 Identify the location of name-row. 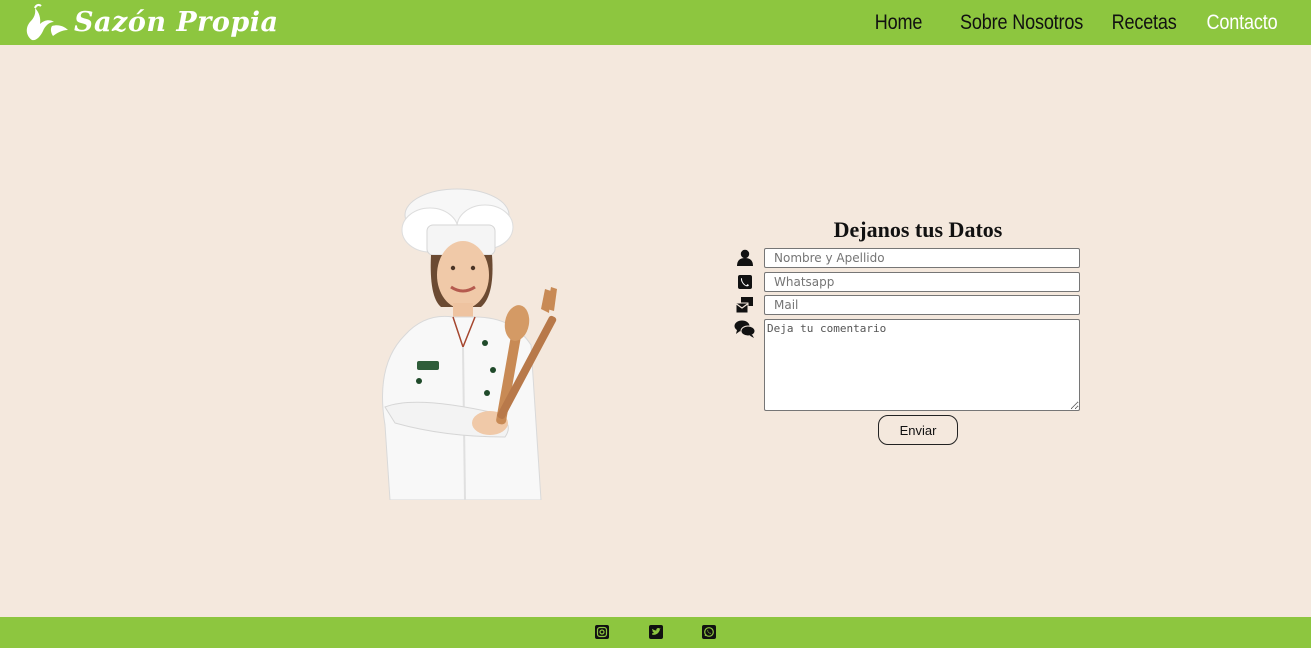
(908, 258).